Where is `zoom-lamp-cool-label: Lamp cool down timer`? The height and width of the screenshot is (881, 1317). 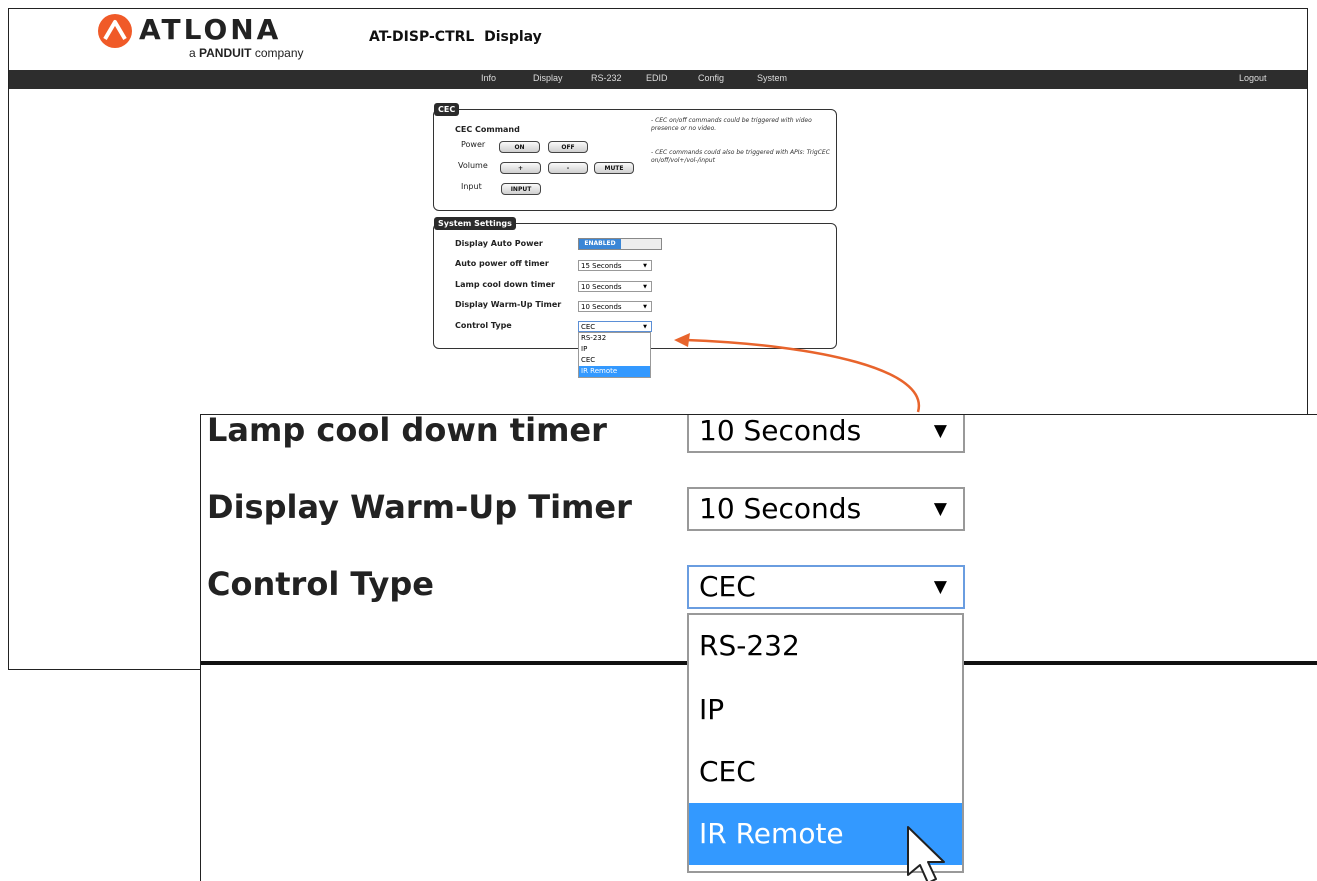 zoom-lamp-cool-label: Lamp cool down timer is located at coordinates (407, 431).